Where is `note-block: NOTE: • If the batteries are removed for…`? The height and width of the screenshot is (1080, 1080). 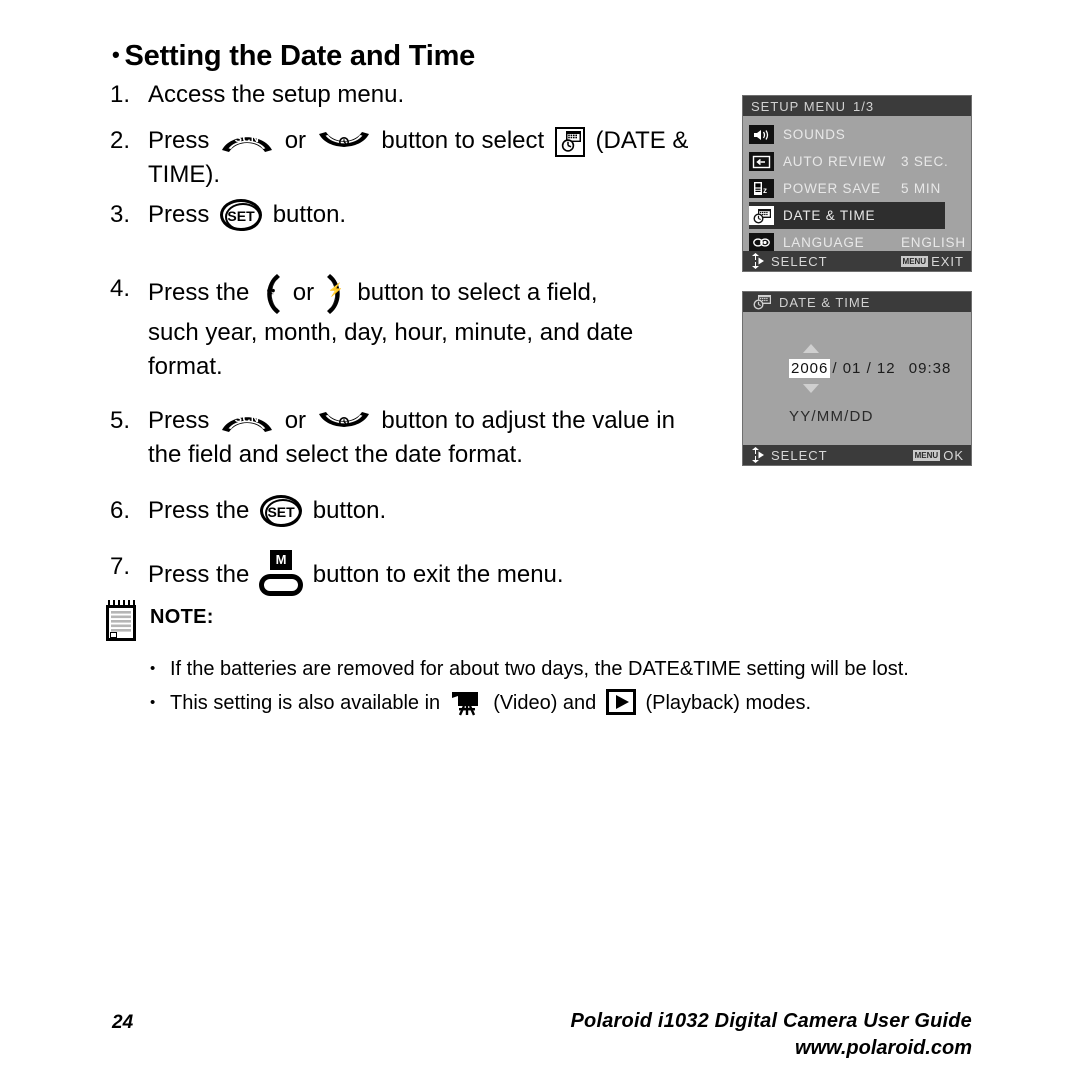
note-block: NOTE: • If the batteries are removed for… is located at coordinates (549, 660).